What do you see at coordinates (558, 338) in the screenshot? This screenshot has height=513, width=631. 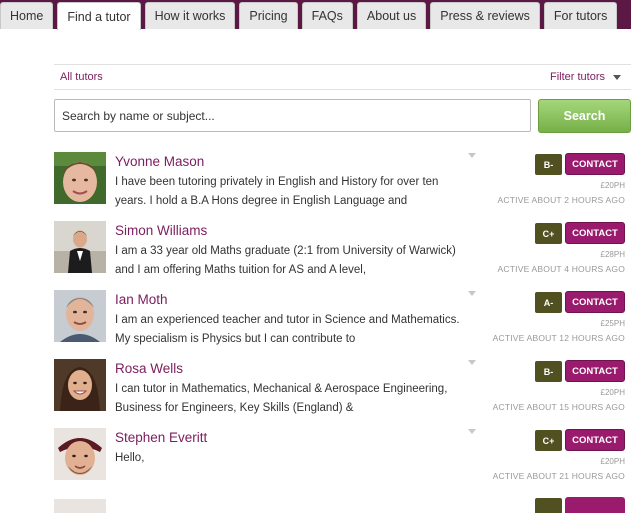 I see `last-active-status: ACTIVE ABOUT 12 HOURS AGO` at bounding box center [558, 338].